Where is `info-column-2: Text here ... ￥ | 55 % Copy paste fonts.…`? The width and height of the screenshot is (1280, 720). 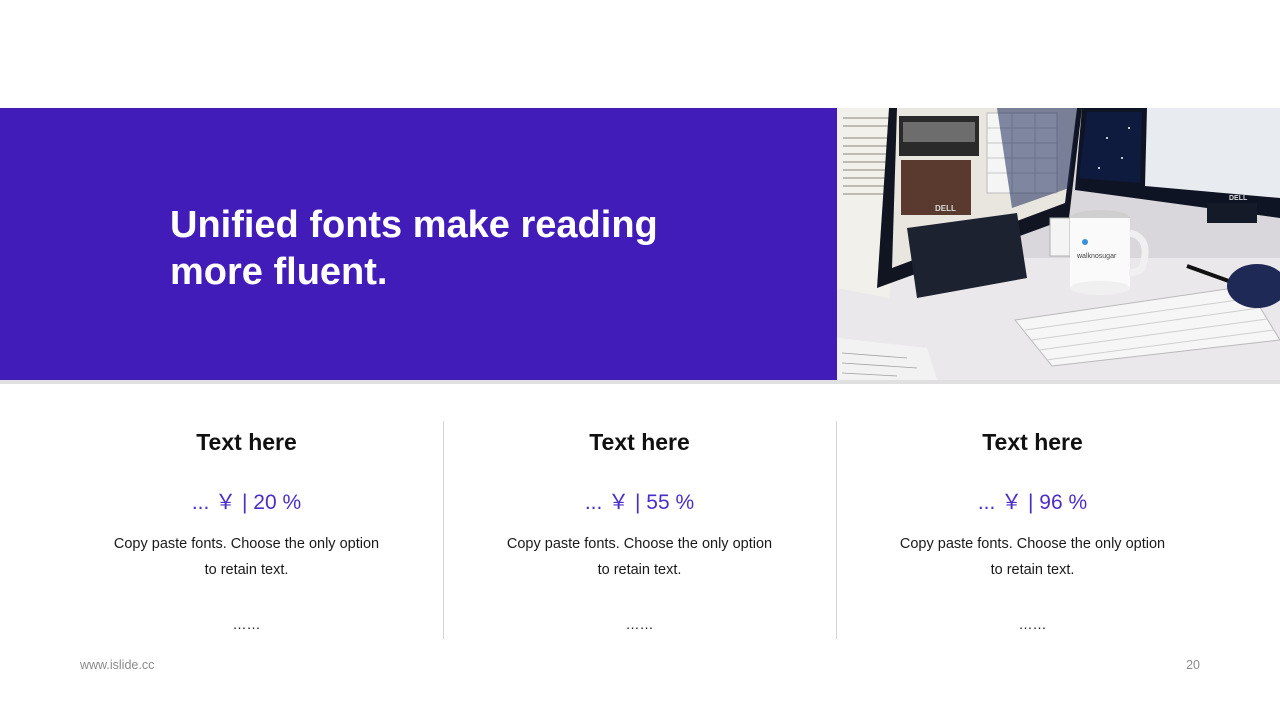 info-column-2: Text here ... ￥ | 55 % Copy paste fonts.… is located at coordinates (639, 530).